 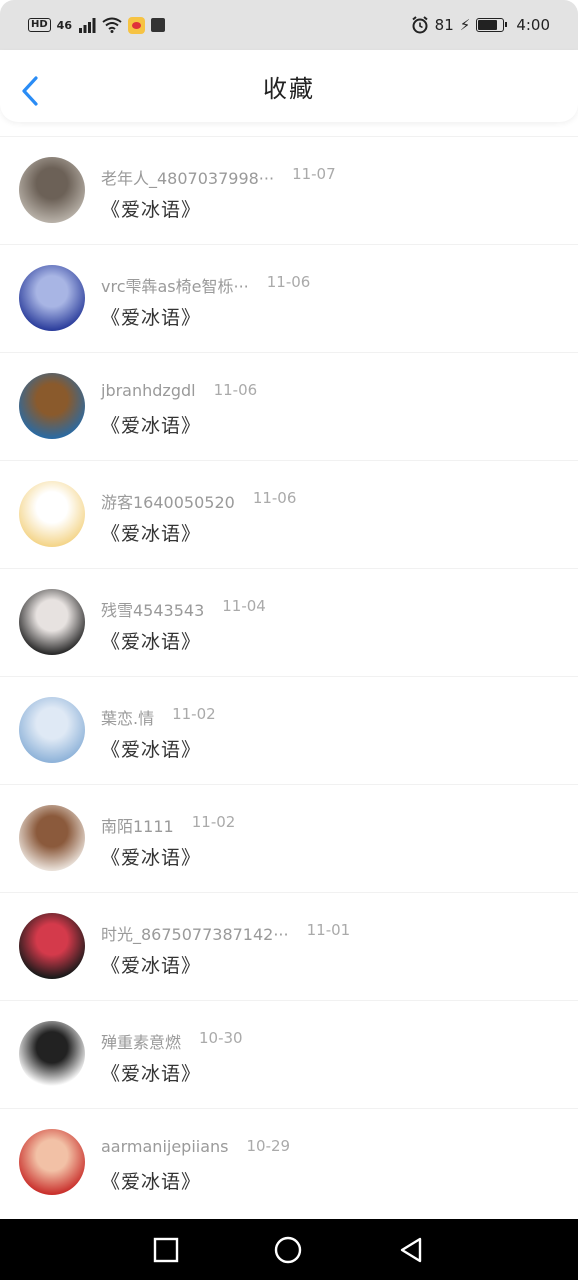 What do you see at coordinates (112, 25) in the screenshot?
I see `wifi-icon` at bounding box center [112, 25].